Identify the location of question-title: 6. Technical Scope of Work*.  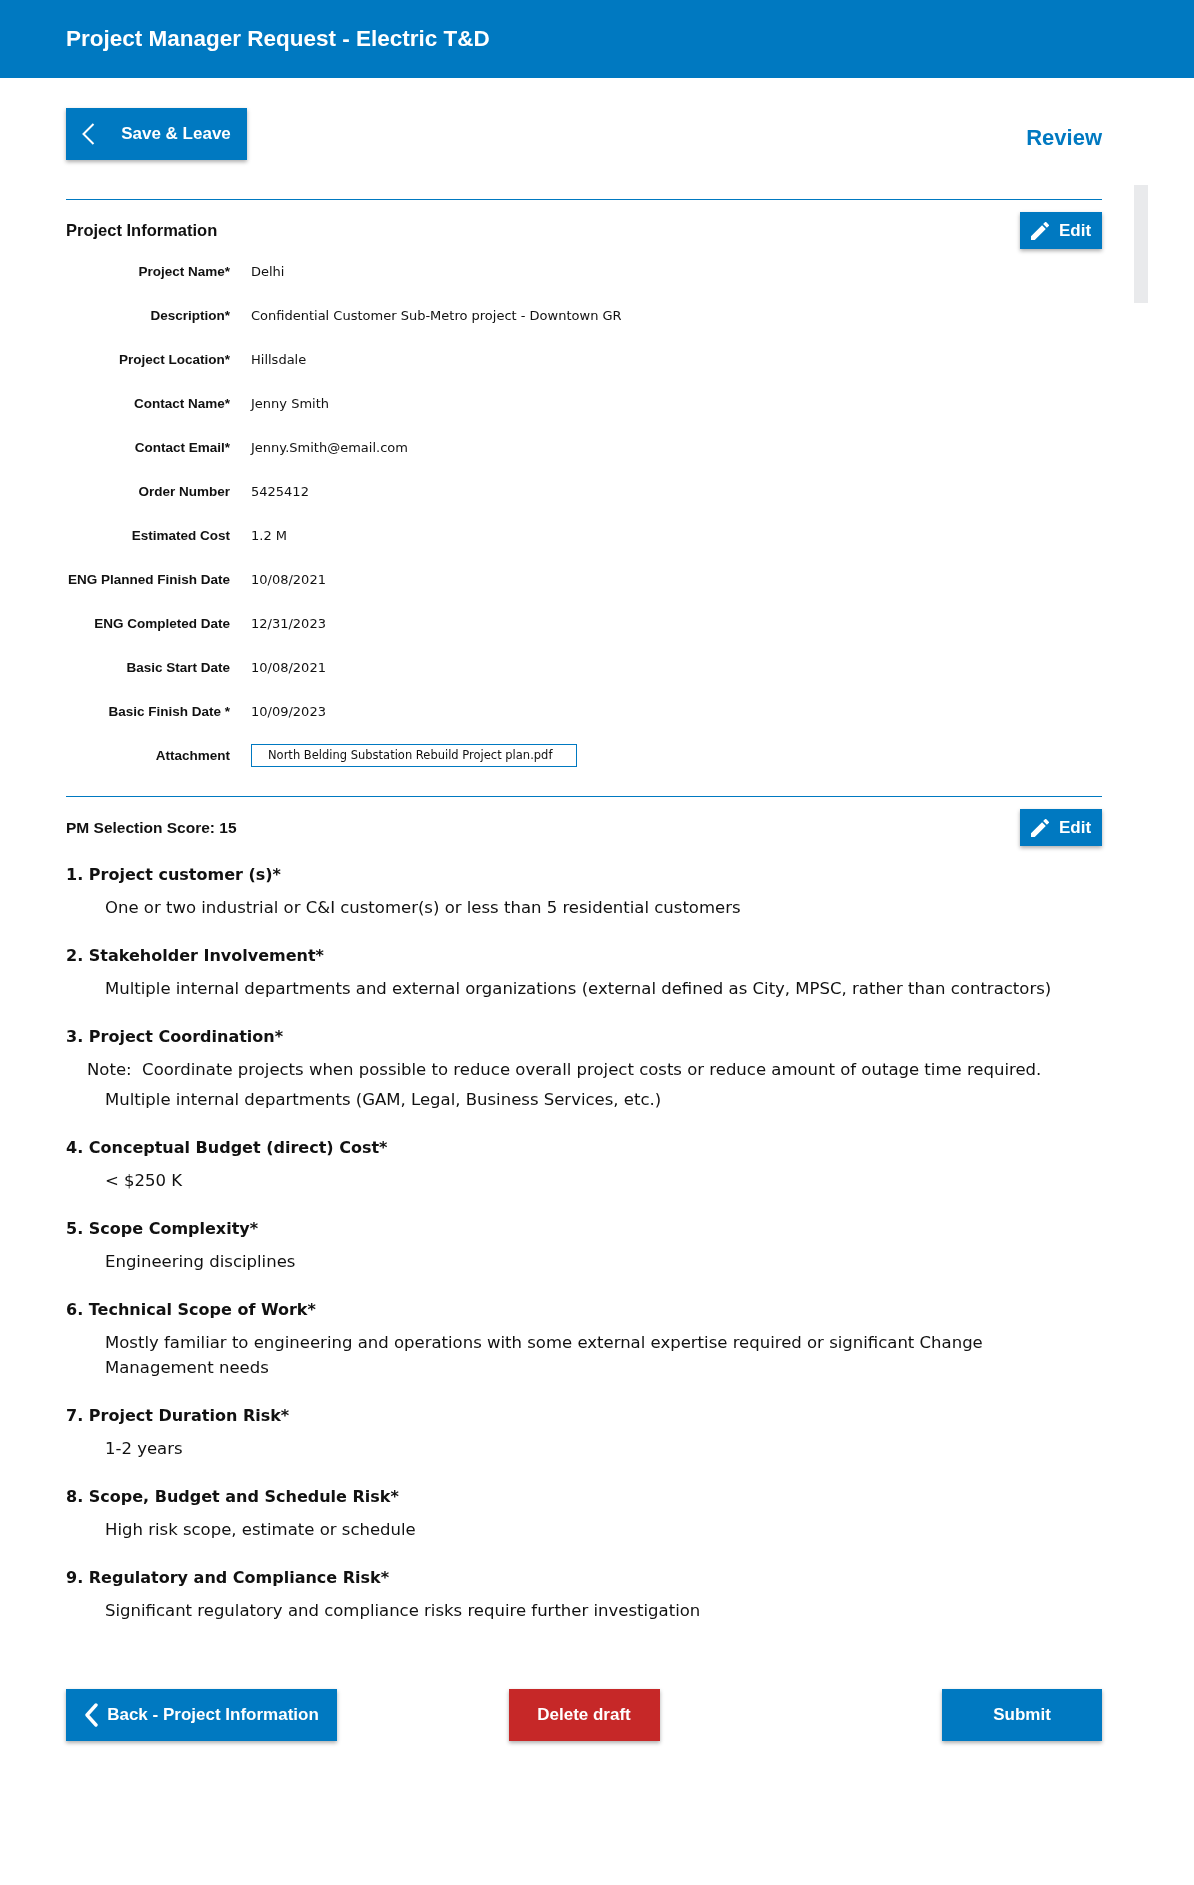
(191, 1310).